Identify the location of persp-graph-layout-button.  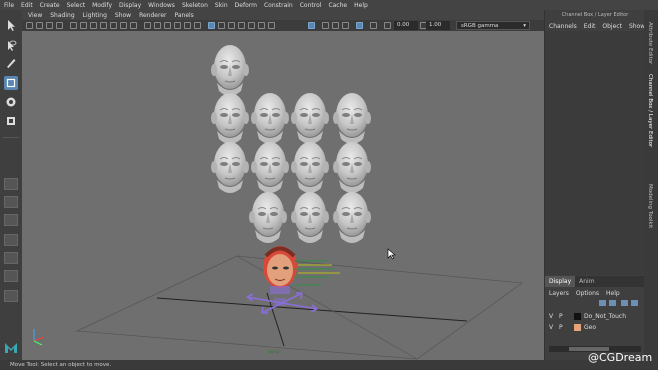
(11, 240).